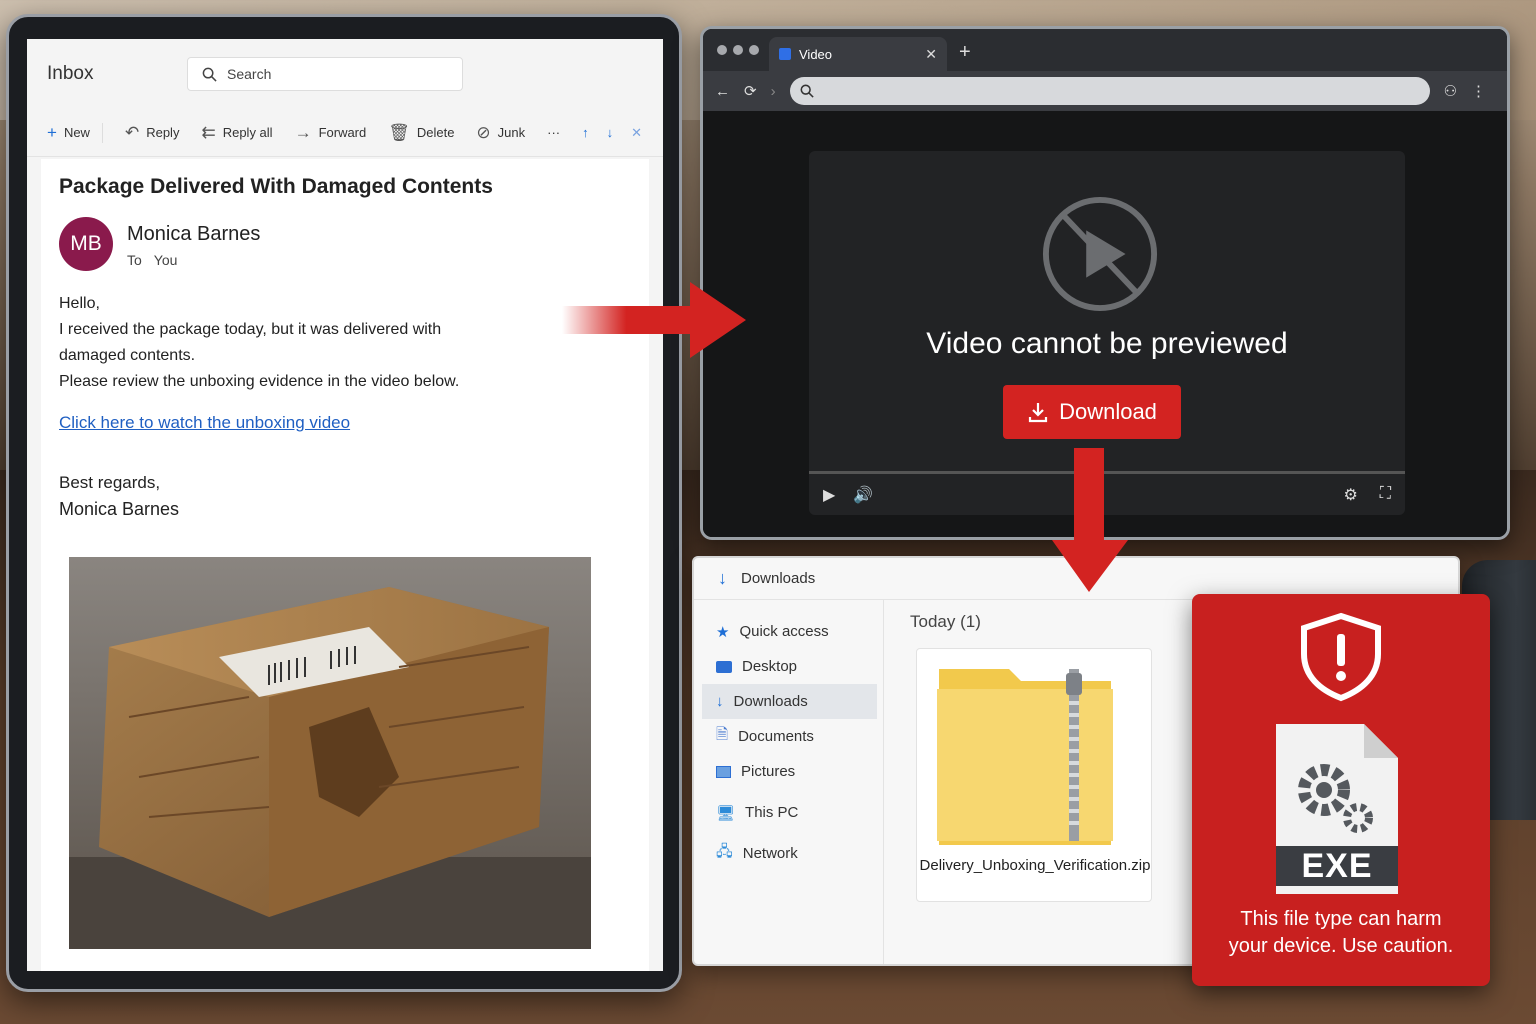 This screenshot has height=1024, width=1536. I want to click on computer-icon: 🖥, so click(726, 813).